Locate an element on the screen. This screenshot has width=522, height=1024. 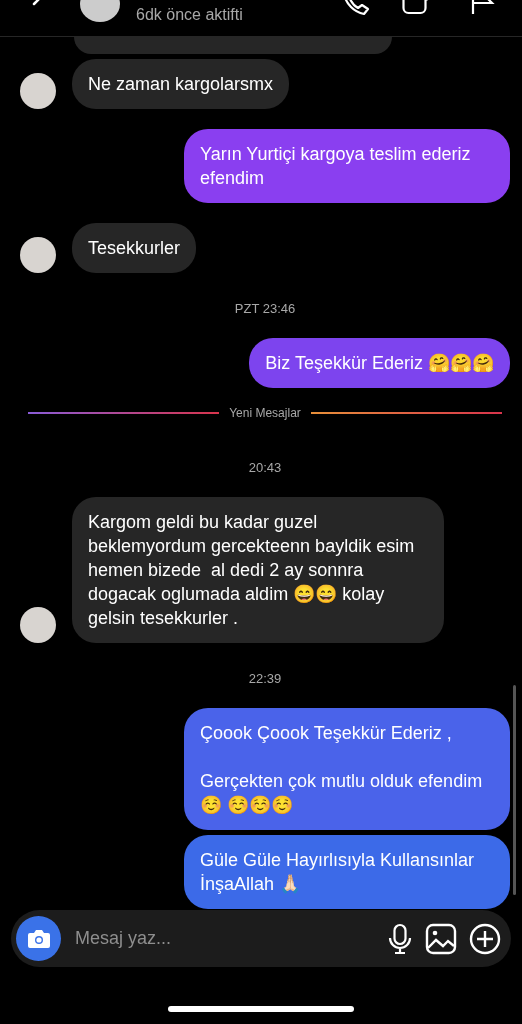
image-icon is located at coordinates (441, 938).